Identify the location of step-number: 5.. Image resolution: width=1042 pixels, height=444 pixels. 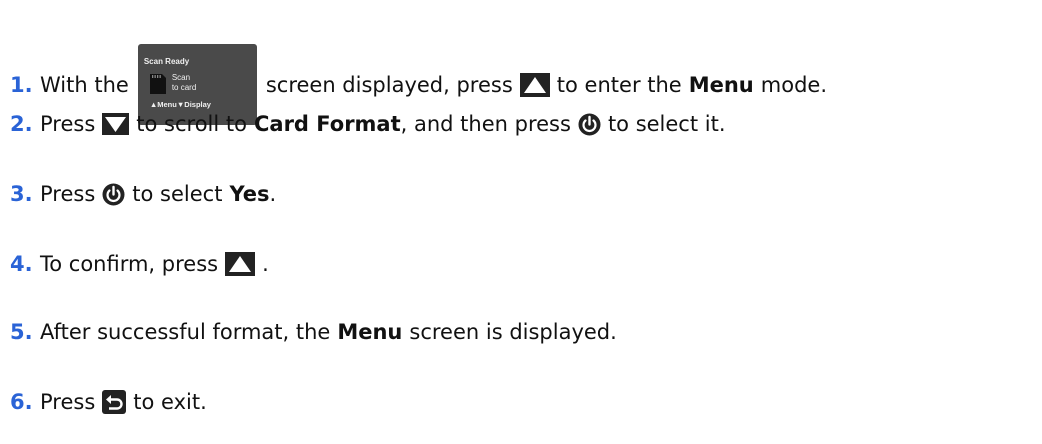
(21, 332).